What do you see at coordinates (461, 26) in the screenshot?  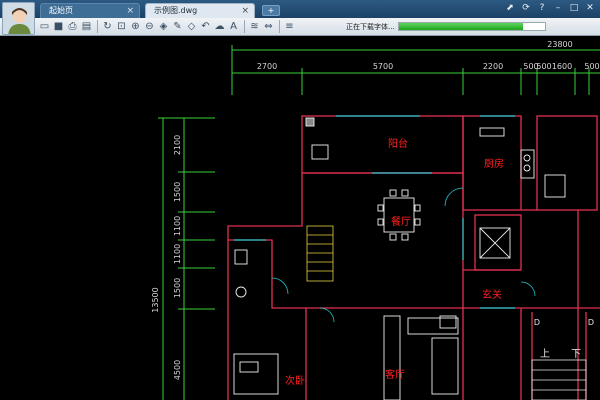 I see `progress-fill` at bounding box center [461, 26].